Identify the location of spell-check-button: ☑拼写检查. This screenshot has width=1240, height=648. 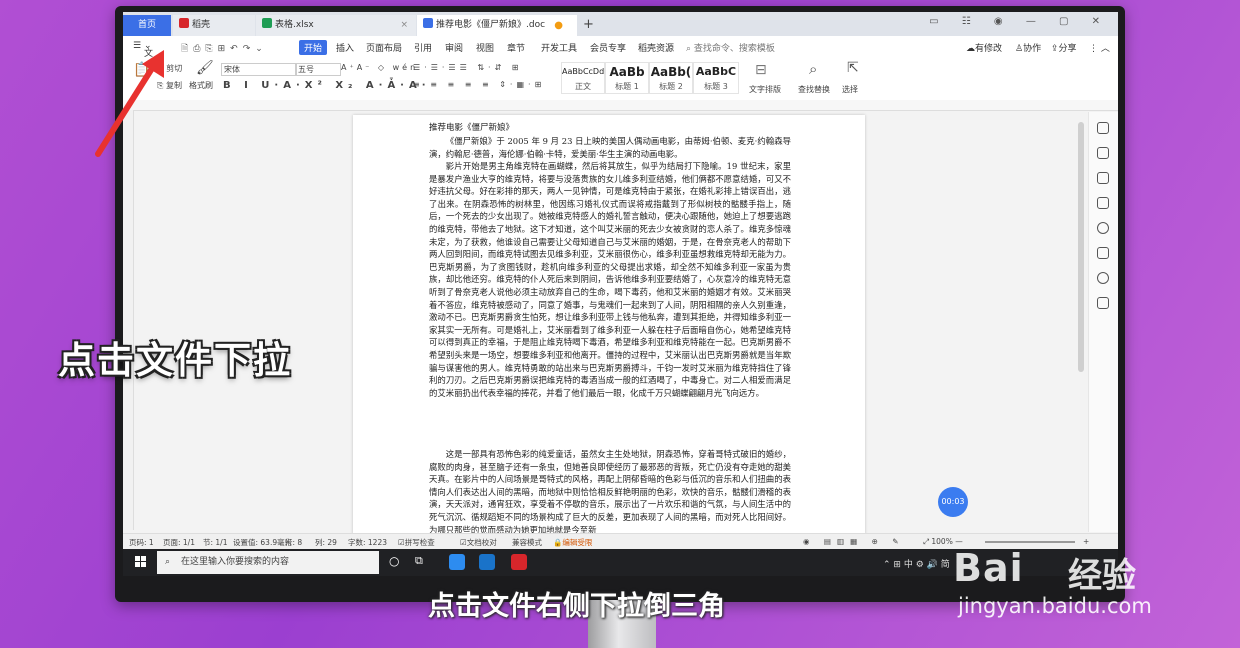
(416, 542).